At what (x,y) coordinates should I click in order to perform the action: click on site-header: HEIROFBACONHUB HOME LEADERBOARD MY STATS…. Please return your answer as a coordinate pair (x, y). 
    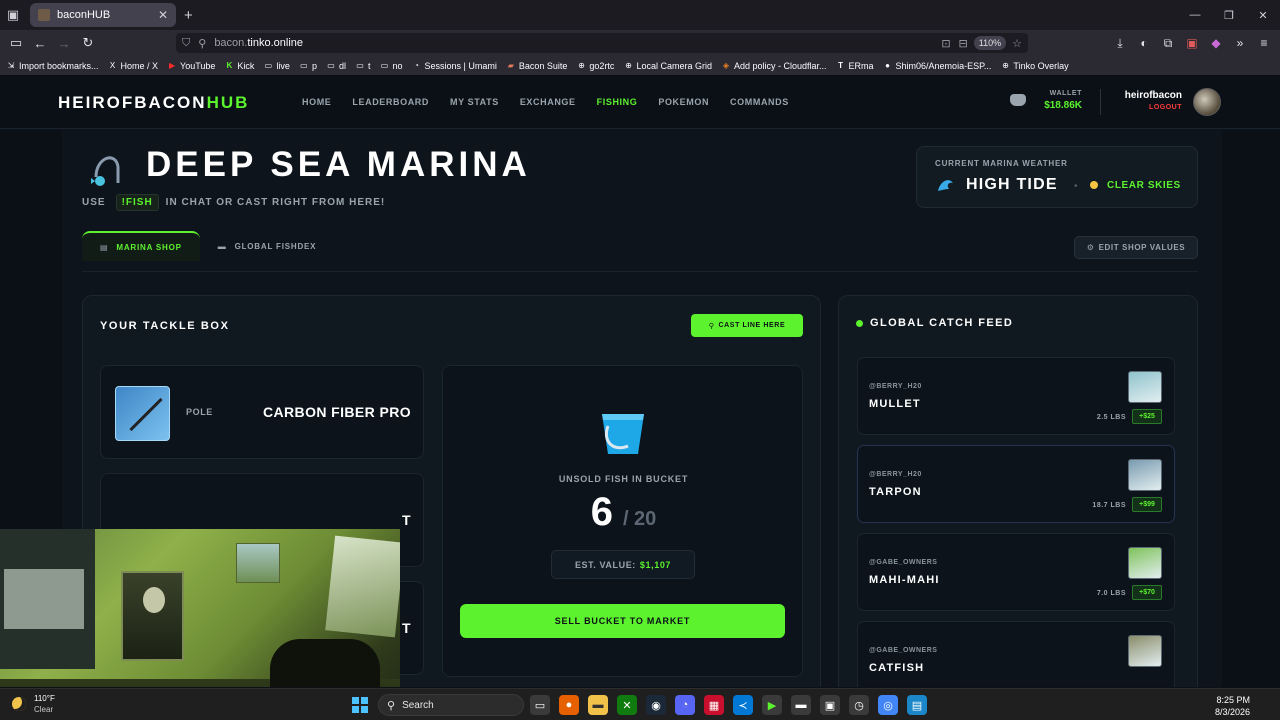
    Looking at the image, I should click on (640, 103).